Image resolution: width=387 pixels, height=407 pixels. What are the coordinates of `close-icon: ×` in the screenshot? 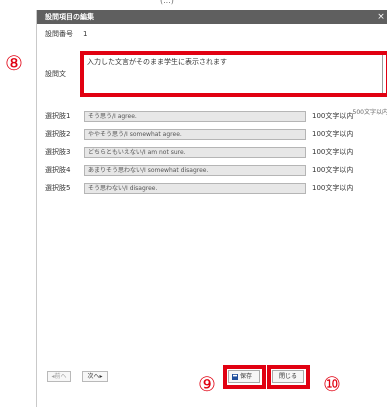 It's located at (381, 17).